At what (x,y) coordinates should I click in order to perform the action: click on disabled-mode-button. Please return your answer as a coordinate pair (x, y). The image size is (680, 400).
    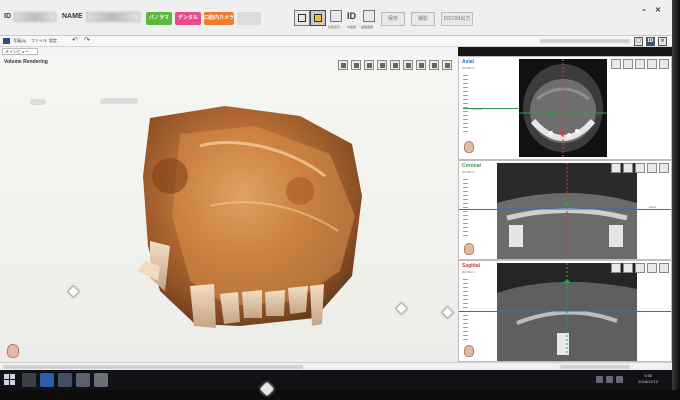
    Looking at the image, I should click on (249, 18).